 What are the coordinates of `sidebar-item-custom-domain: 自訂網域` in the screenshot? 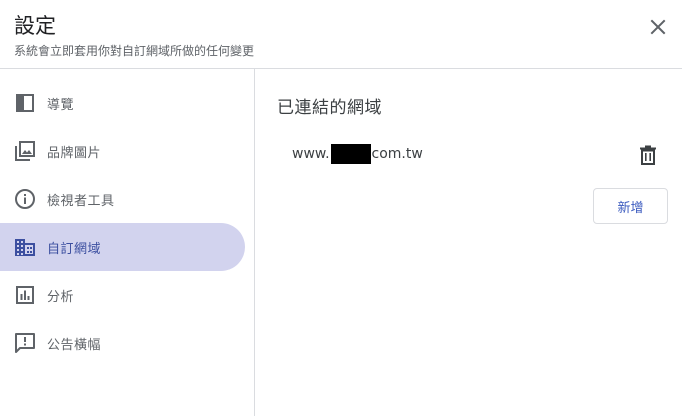 It's located at (122, 247).